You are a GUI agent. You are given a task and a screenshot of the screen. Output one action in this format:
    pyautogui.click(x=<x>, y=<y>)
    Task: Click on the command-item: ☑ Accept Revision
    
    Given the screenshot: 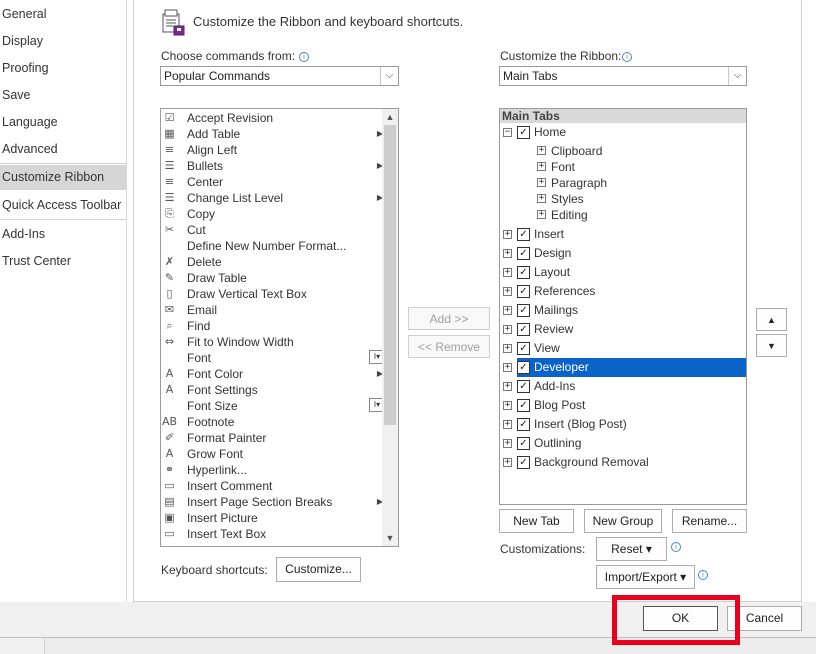 What is the action you would take?
    pyautogui.click(x=272, y=118)
    